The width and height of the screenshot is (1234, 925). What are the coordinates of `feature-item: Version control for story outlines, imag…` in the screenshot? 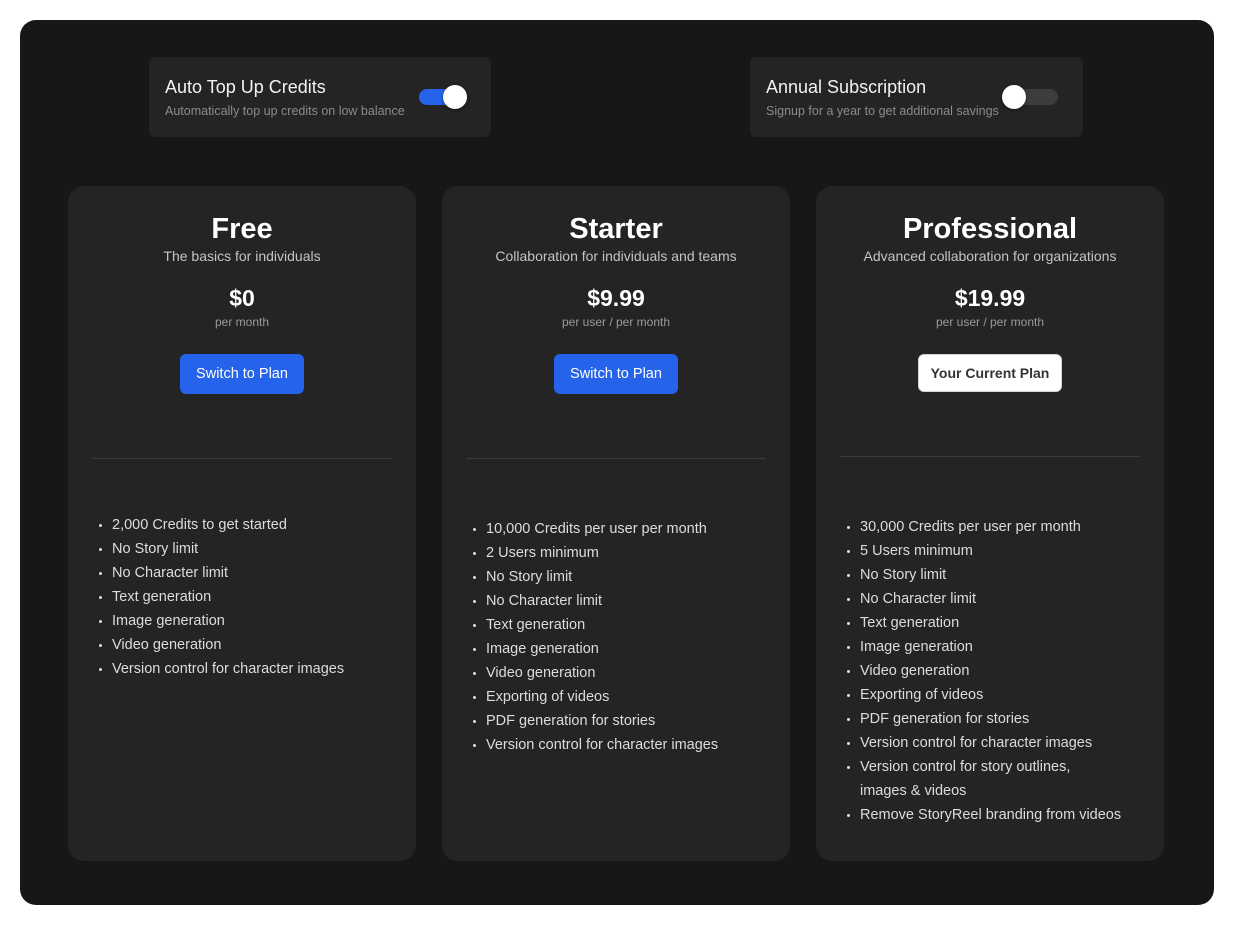 It's located at (982, 779).